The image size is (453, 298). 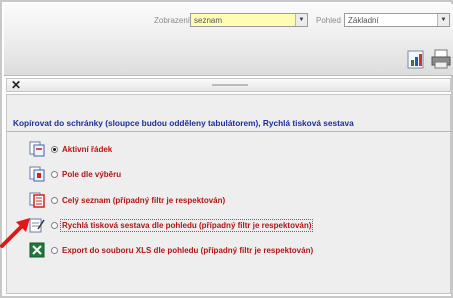 I want to click on view2-combo-value: Základní, so click(x=363, y=20).